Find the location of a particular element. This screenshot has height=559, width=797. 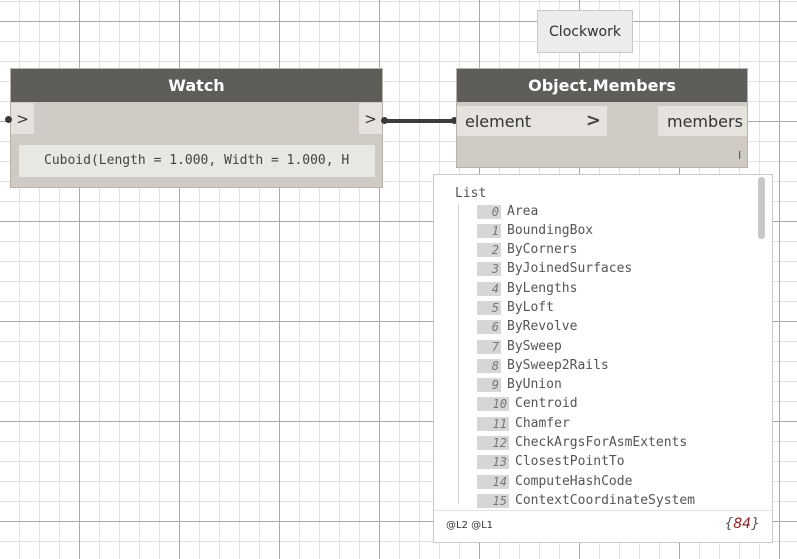

list-item: 3 ByJoinedSurfaces is located at coordinates (554, 268).